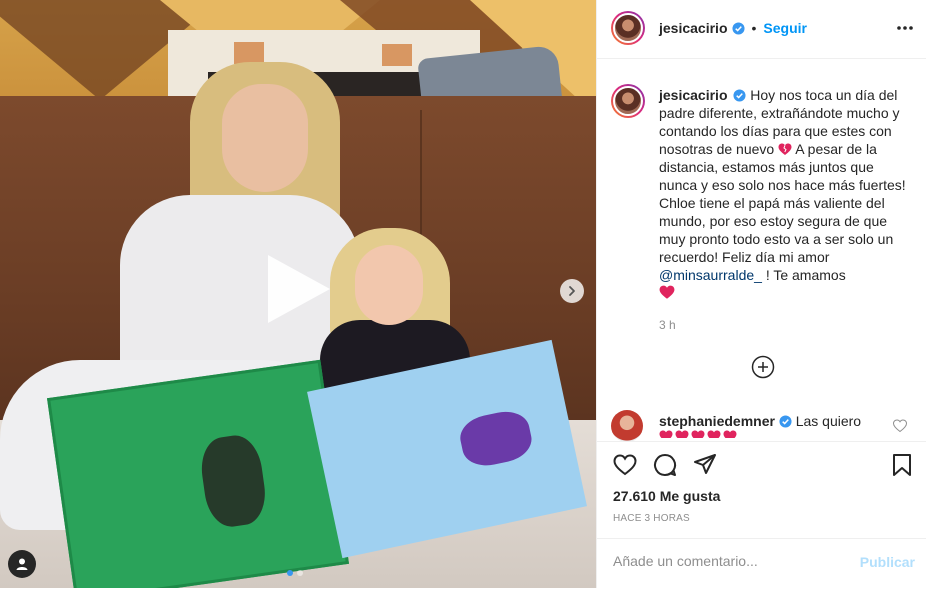 This screenshot has width=926, height=590. What do you see at coordinates (665, 465) in the screenshot?
I see `speech-bubble-icon` at bounding box center [665, 465].